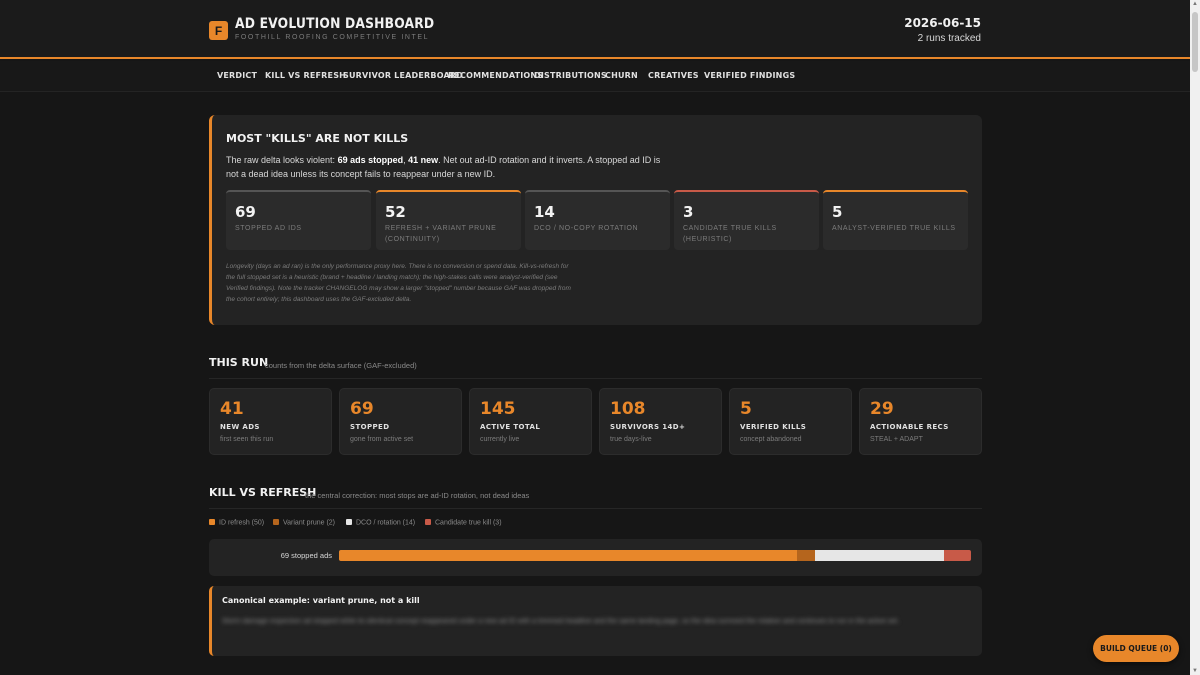 The width and height of the screenshot is (1200, 675). What do you see at coordinates (957, 555) in the screenshot?
I see `bar-segment-candidate-kill` at bounding box center [957, 555].